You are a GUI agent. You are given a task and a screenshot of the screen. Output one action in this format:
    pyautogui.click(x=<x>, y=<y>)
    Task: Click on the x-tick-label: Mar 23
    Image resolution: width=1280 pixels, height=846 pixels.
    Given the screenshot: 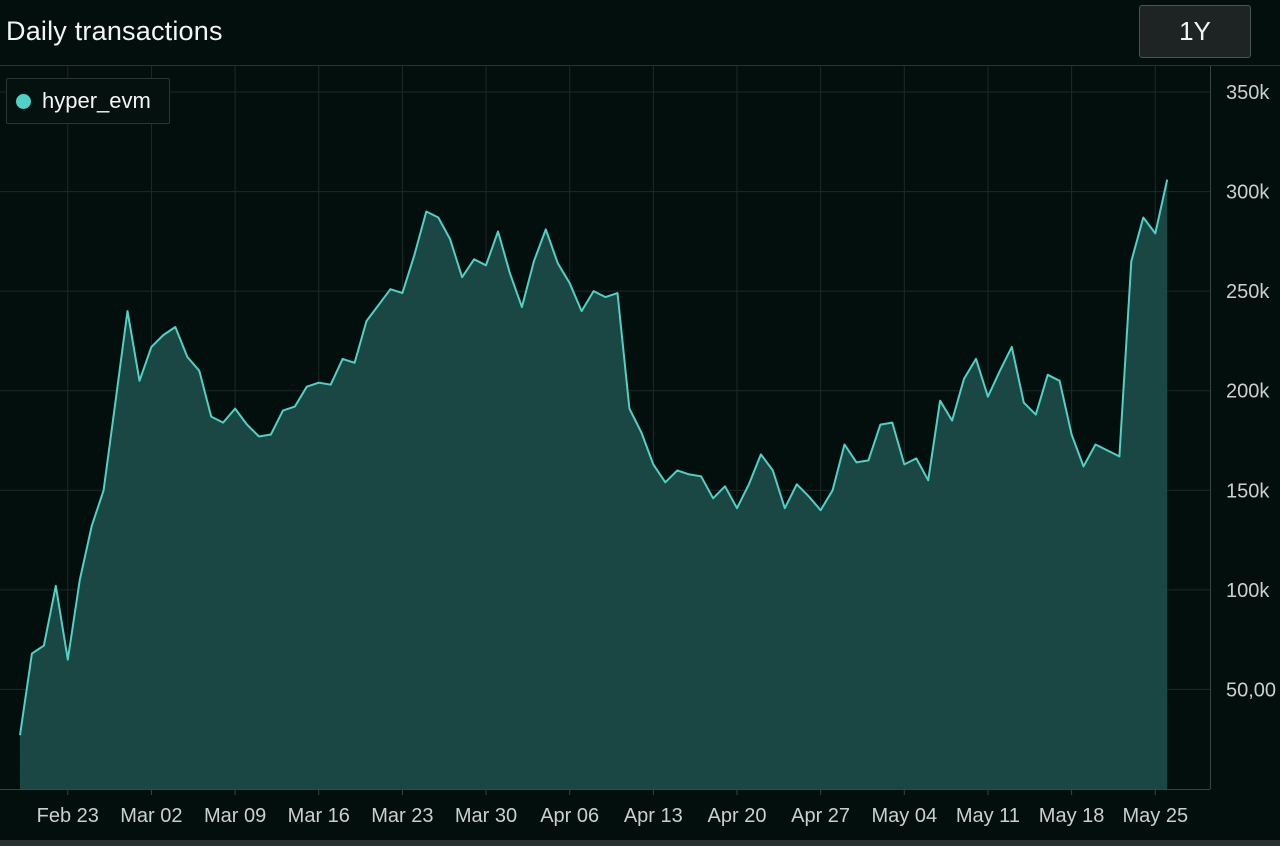 What is the action you would take?
    pyautogui.click(x=402, y=816)
    